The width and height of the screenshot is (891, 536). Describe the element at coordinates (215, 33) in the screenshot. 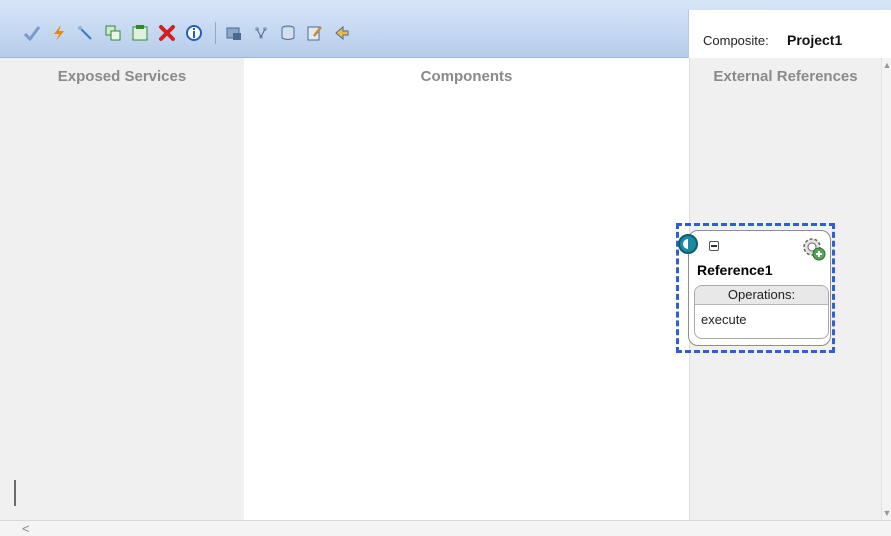

I see `toolbar-separator` at that location.